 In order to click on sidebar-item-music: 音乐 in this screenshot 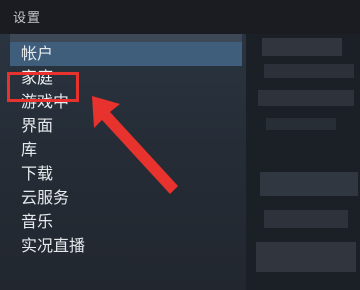, I will do `click(123, 222)`.